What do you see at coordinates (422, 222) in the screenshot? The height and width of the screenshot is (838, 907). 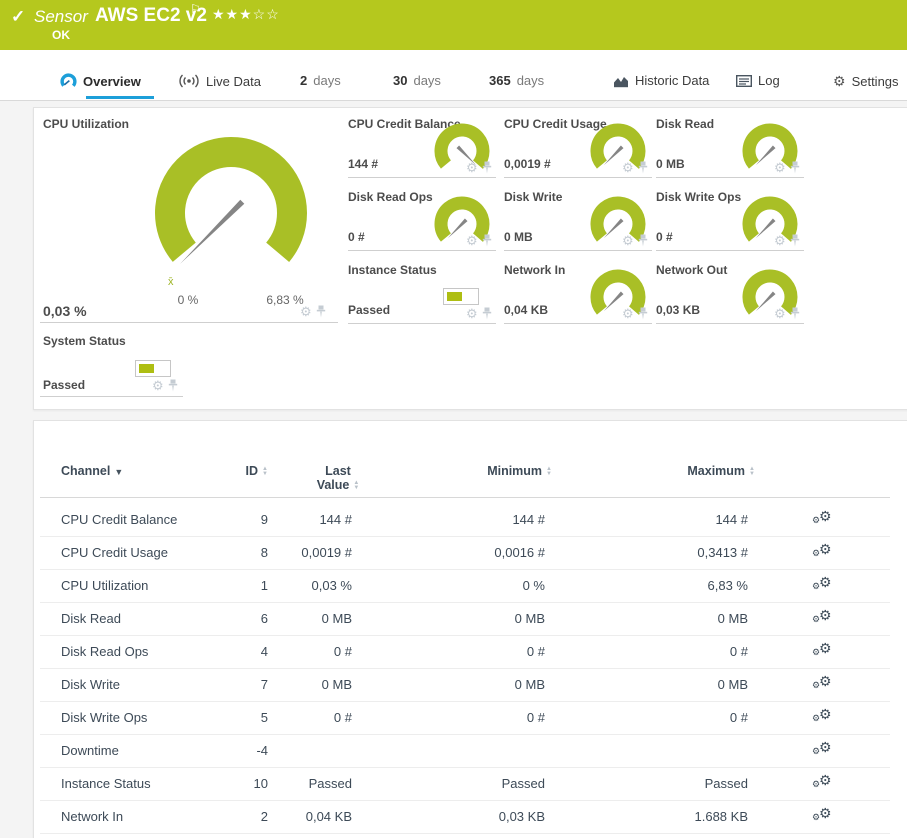 I see `tile-disk-read-ops: Disk Read Ops 0 # ⚙` at bounding box center [422, 222].